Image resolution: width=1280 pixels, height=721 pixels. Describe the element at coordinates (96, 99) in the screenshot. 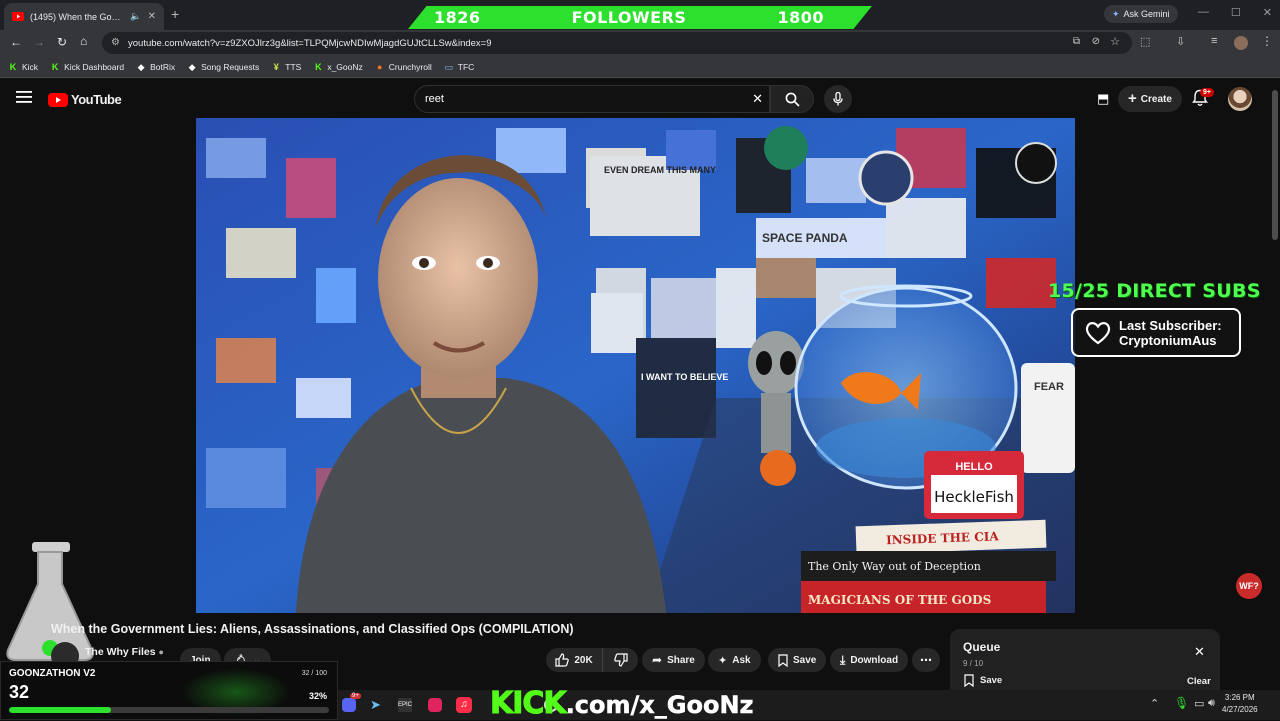

I see `youtube-logo-text: YouTube` at that location.